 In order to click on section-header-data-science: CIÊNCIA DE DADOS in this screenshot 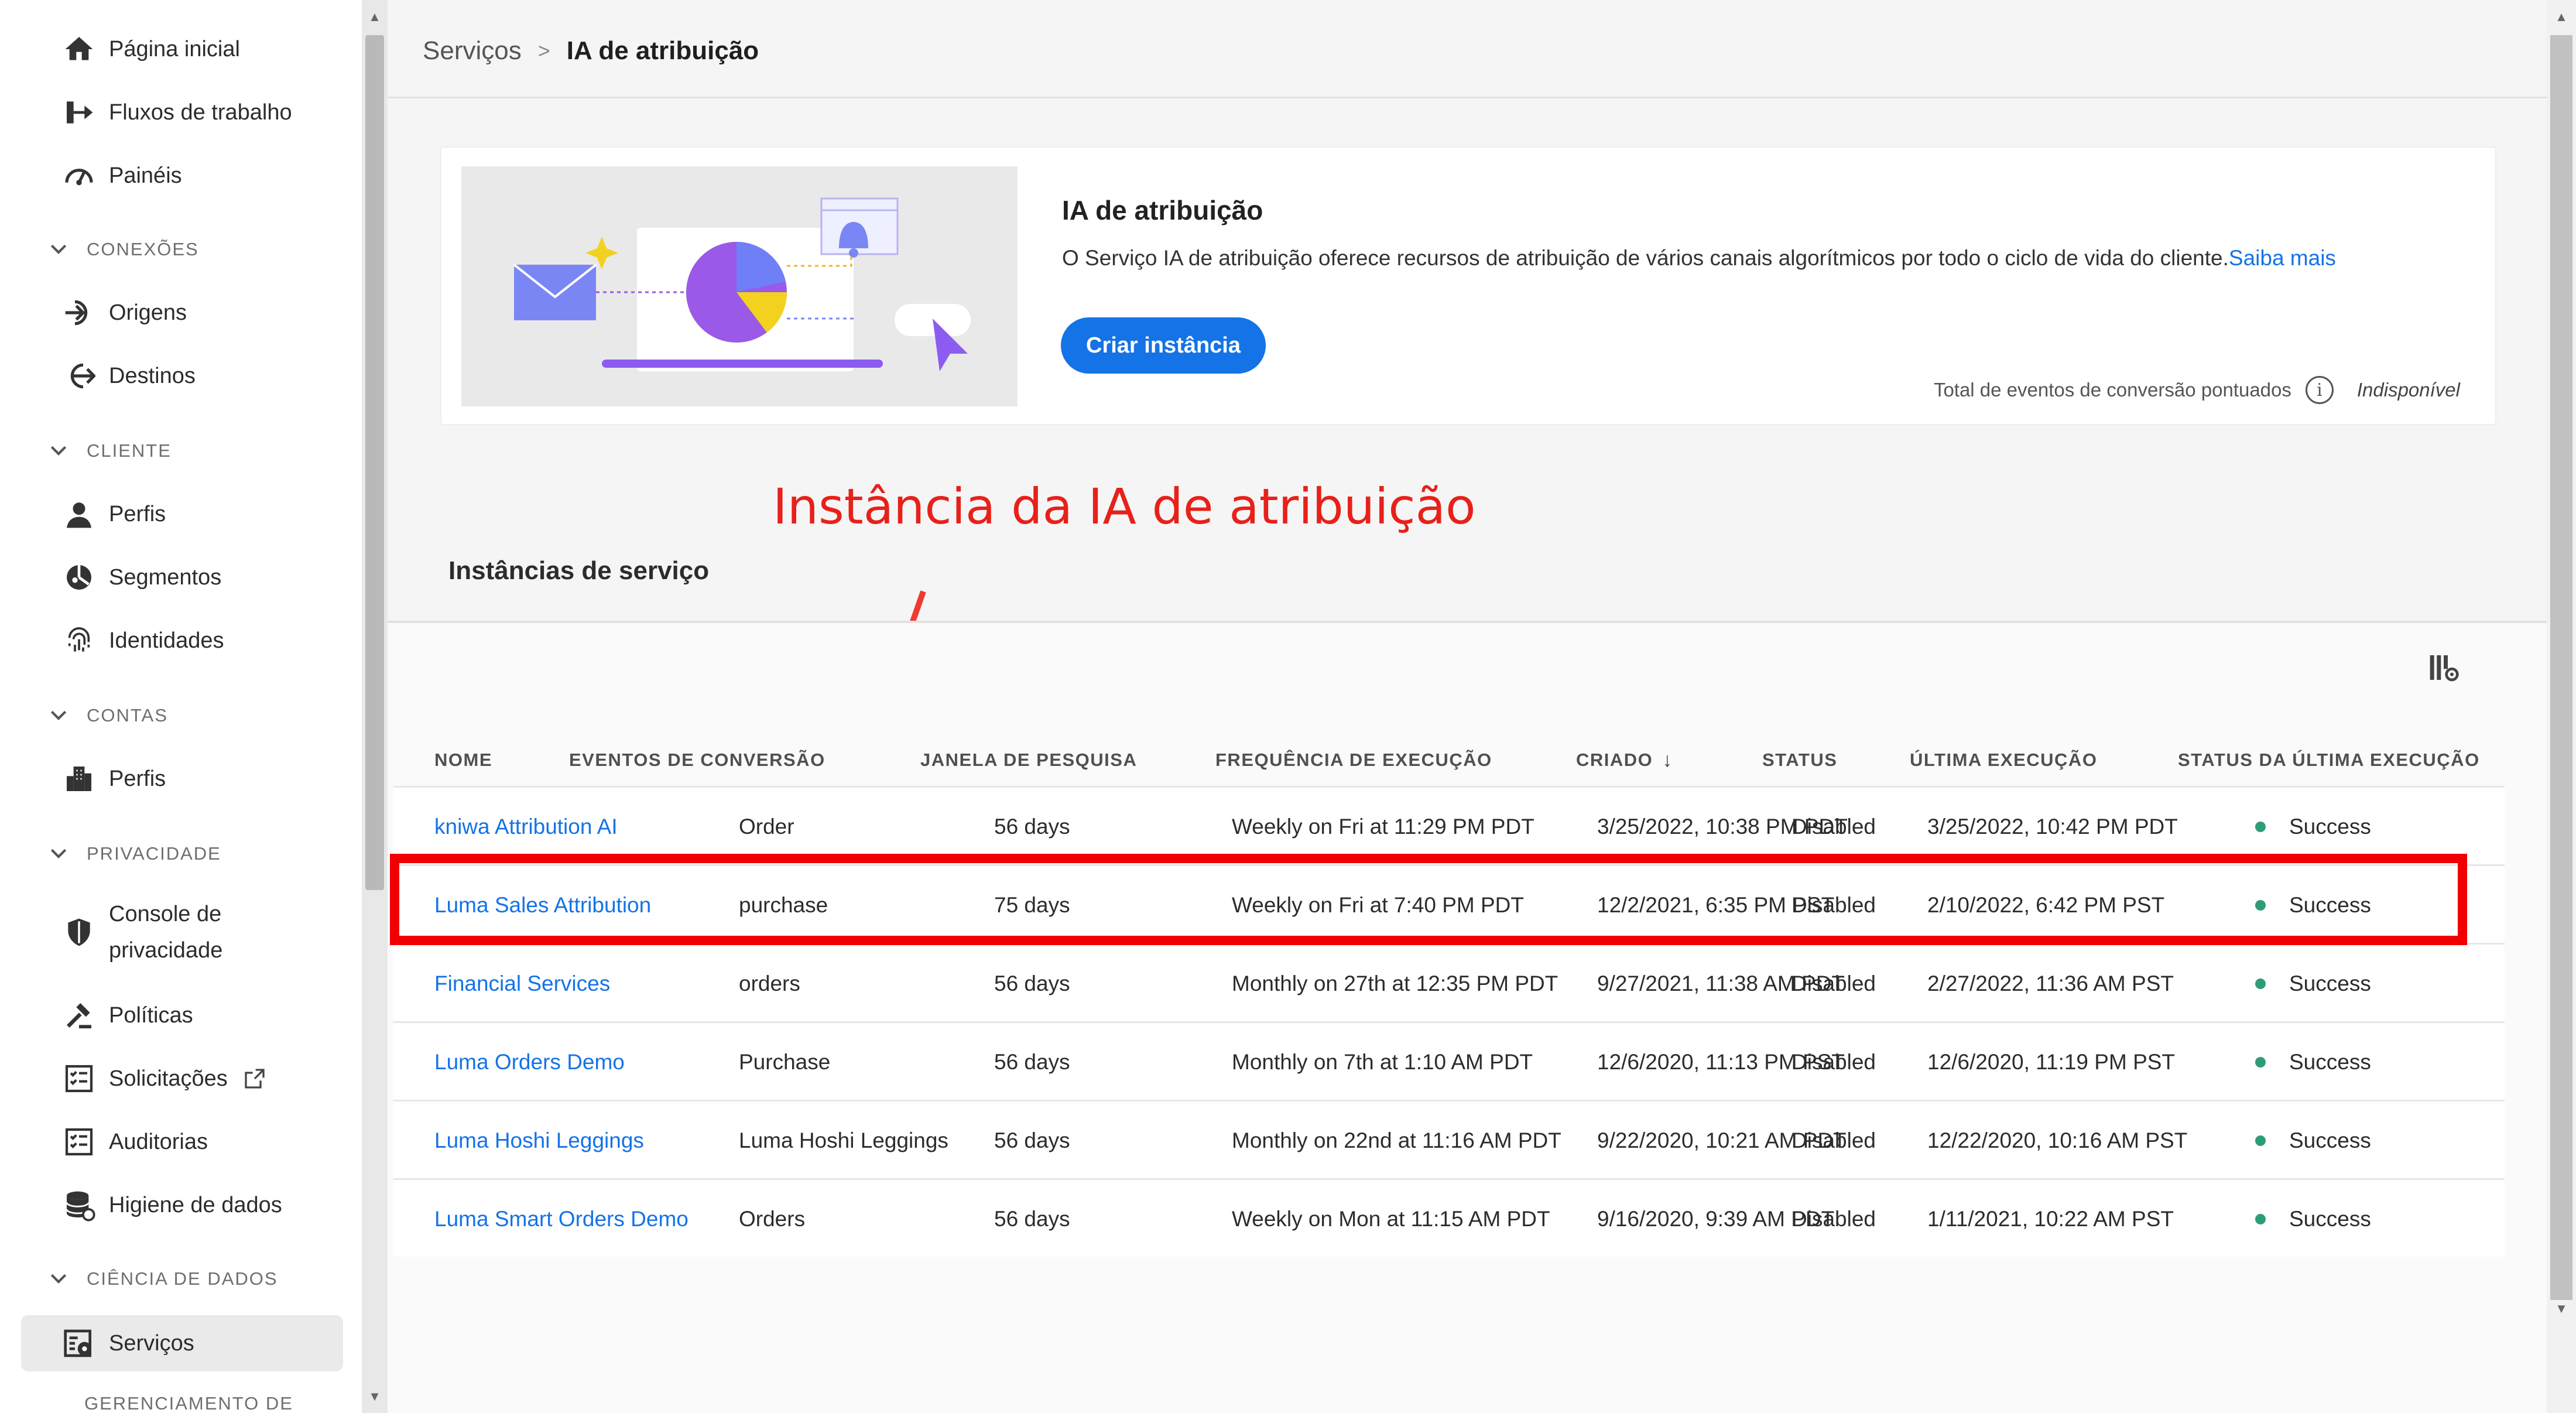, I will do `click(162, 1278)`.